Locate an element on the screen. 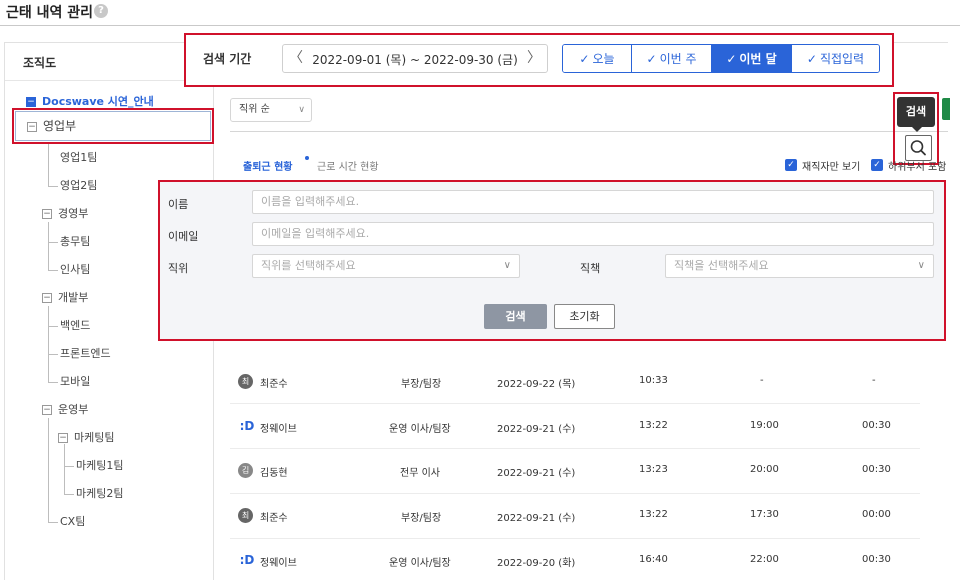  name-input: 이름을 입력해주세요. is located at coordinates (593, 202).